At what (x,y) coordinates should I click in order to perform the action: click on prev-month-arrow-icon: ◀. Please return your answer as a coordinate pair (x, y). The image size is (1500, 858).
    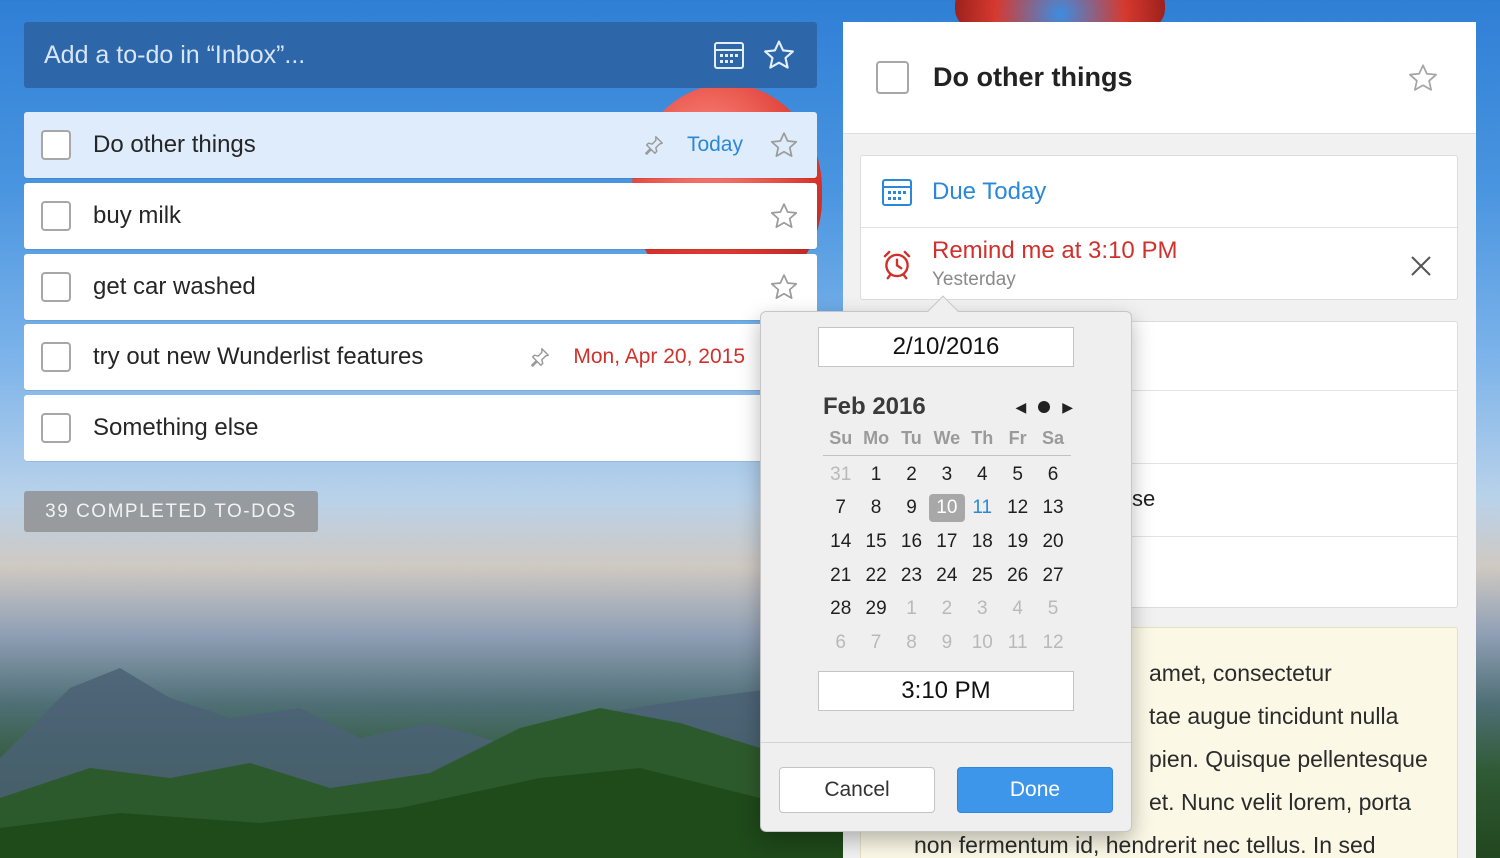
    Looking at the image, I should click on (1020, 407).